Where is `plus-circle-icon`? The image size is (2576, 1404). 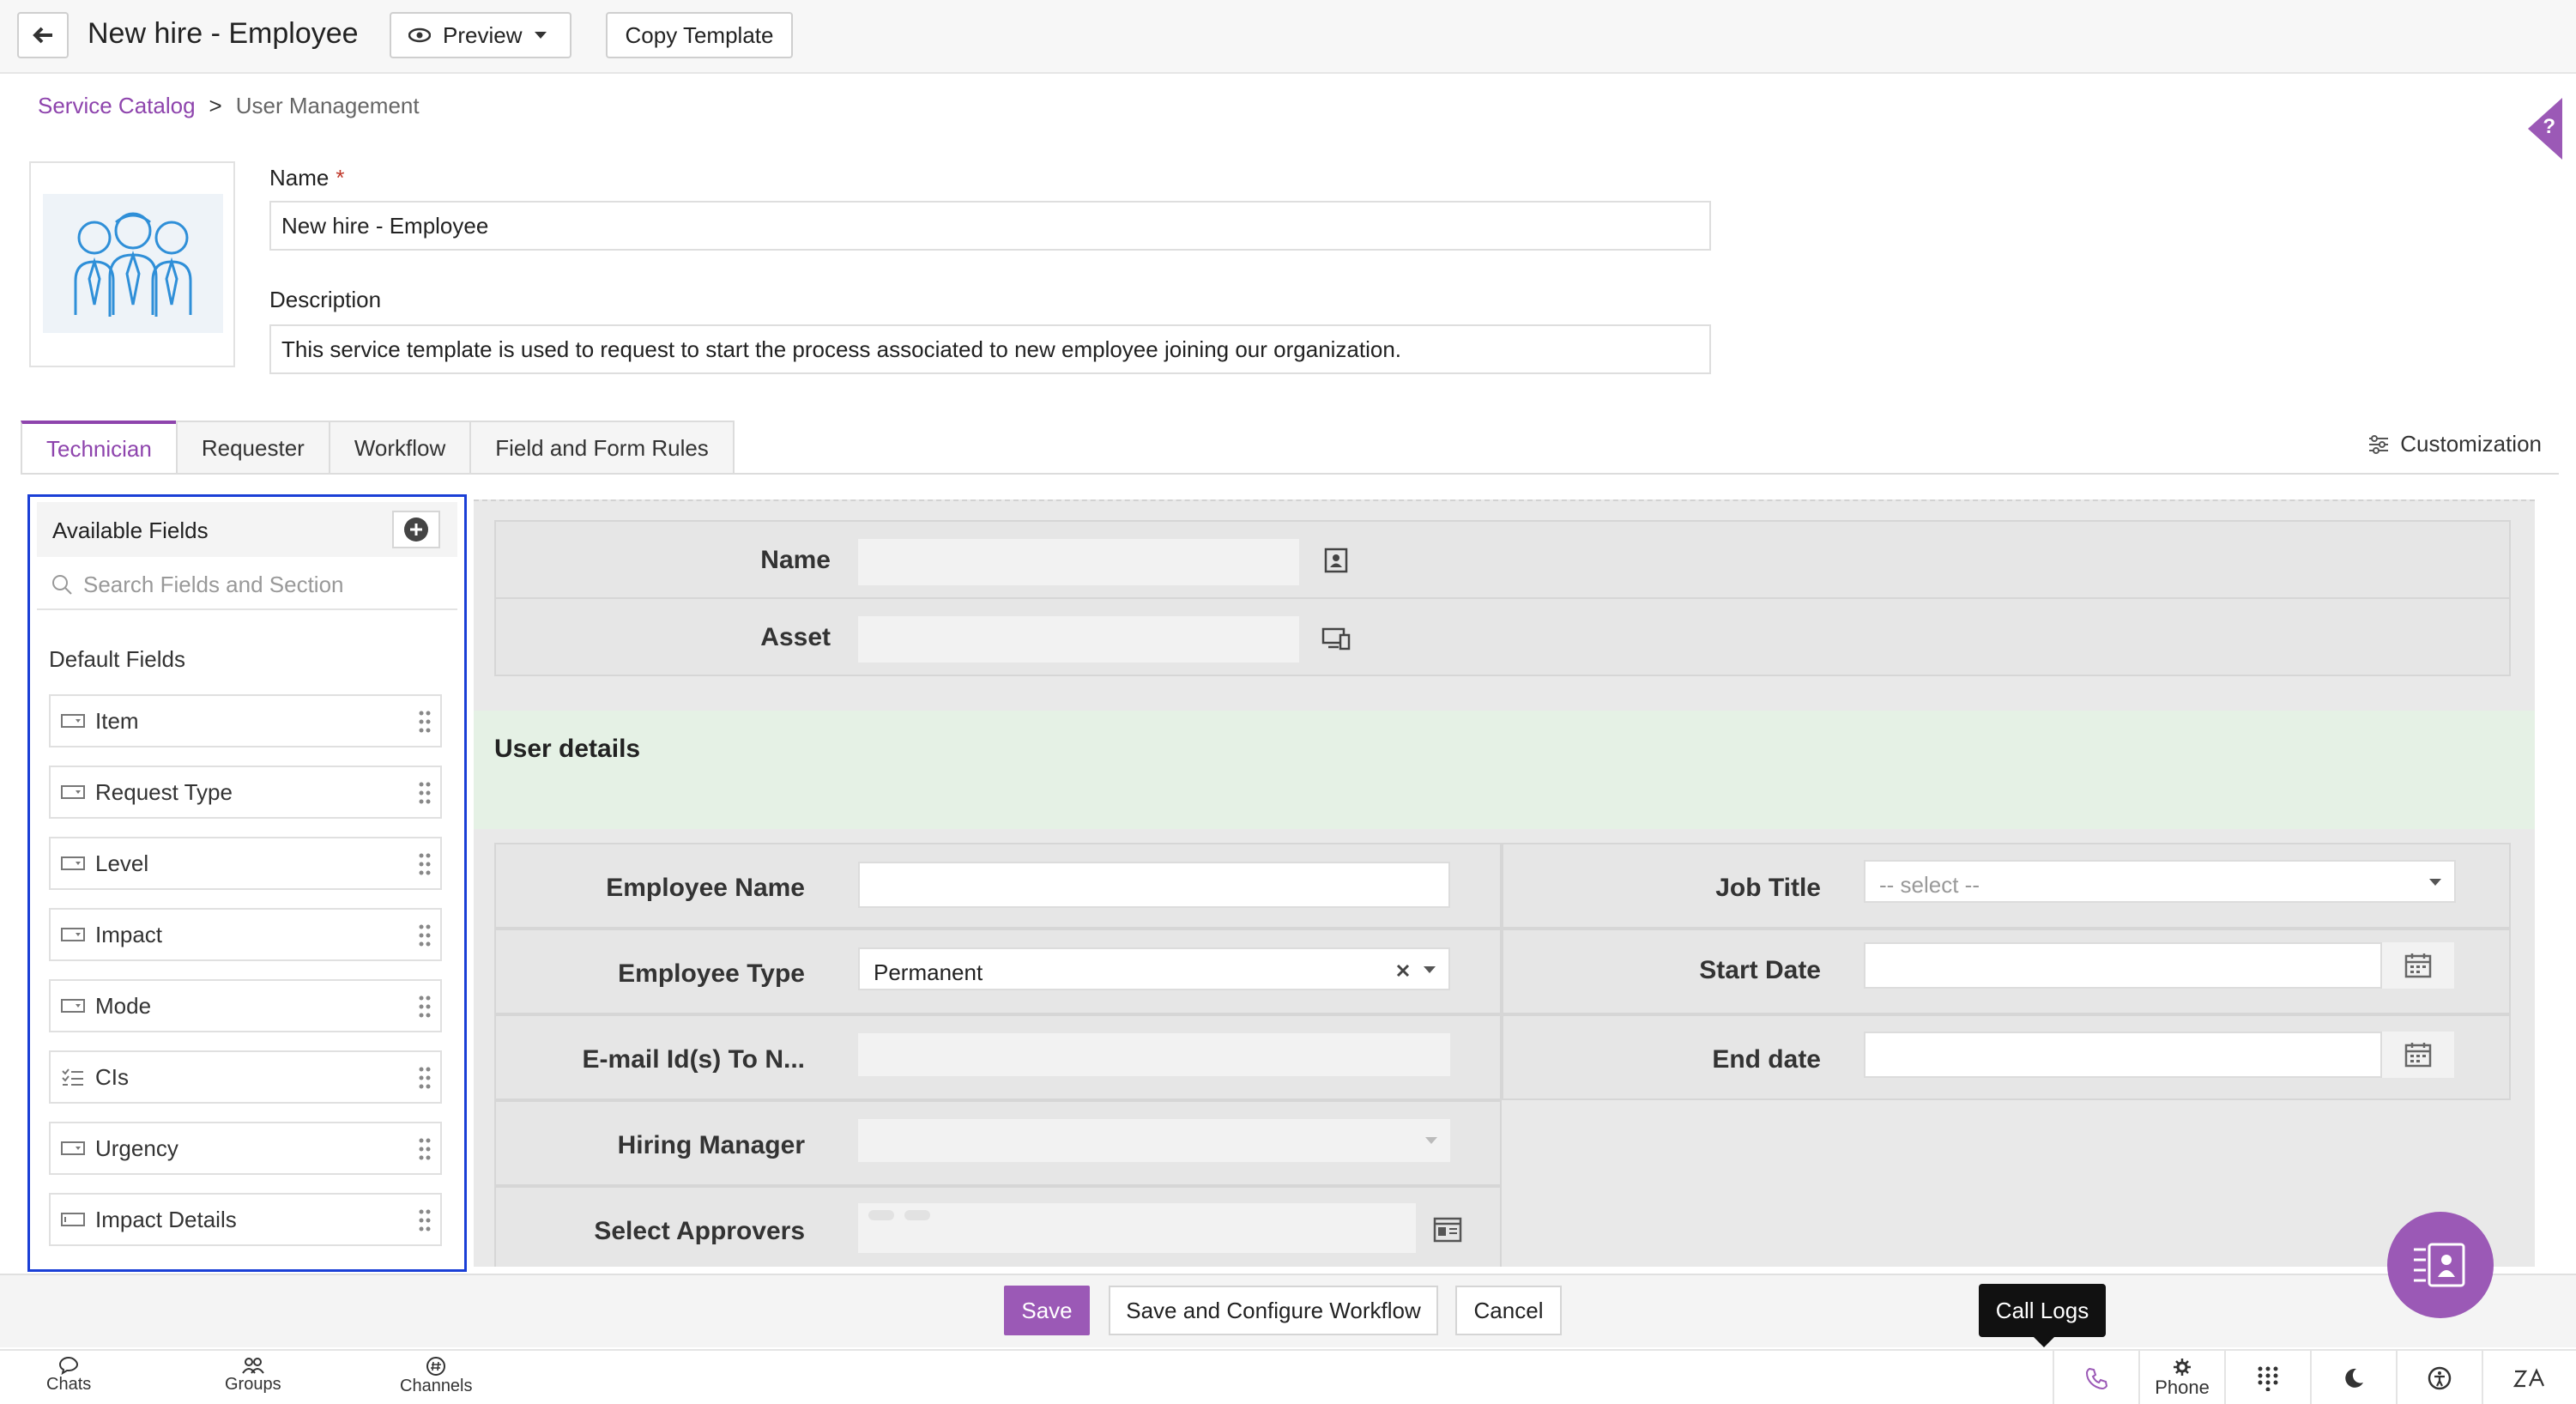 plus-circle-icon is located at coordinates (416, 529).